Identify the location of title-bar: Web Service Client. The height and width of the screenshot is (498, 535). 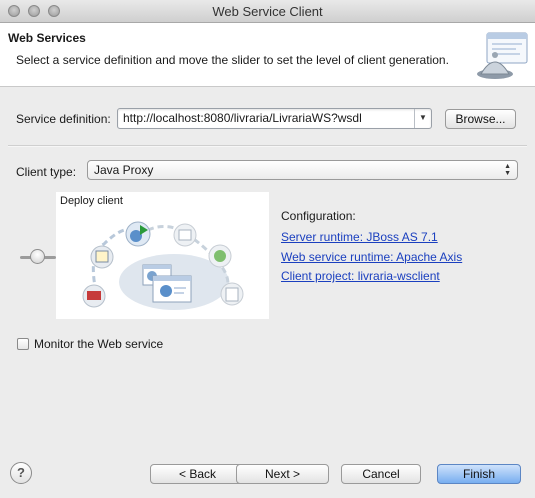
(267, 11).